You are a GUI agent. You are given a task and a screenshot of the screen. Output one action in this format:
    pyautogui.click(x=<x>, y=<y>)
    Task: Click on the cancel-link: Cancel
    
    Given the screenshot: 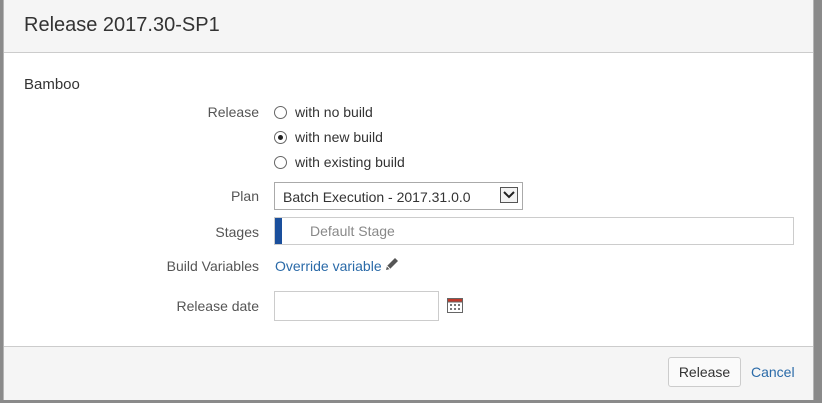 What is the action you would take?
    pyautogui.click(x=773, y=372)
    